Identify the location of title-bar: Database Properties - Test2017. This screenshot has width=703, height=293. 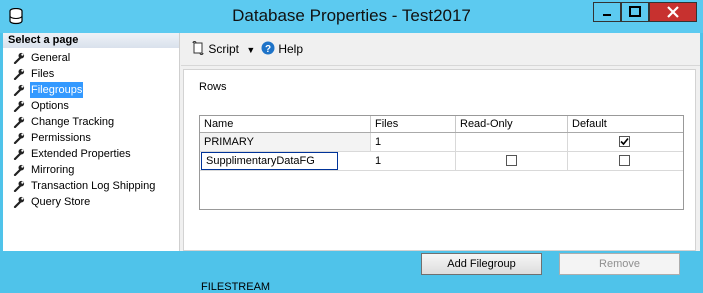
(351, 16).